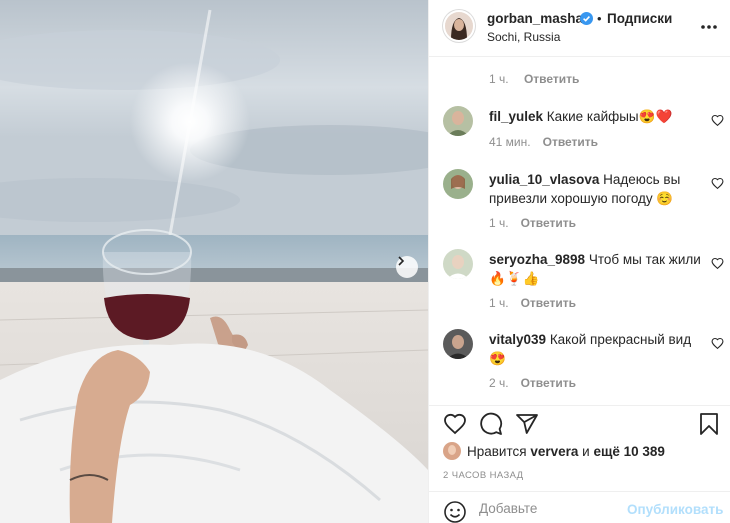 This screenshot has height=523, width=730. I want to click on add-comment-bar: Опубликовать, so click(579, 507).